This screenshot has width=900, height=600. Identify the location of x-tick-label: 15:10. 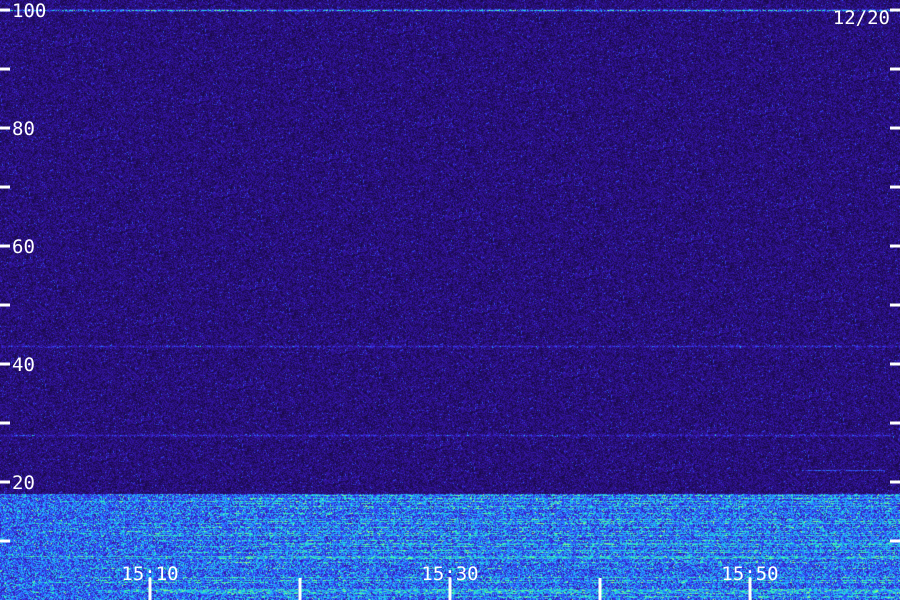
(149, 574).